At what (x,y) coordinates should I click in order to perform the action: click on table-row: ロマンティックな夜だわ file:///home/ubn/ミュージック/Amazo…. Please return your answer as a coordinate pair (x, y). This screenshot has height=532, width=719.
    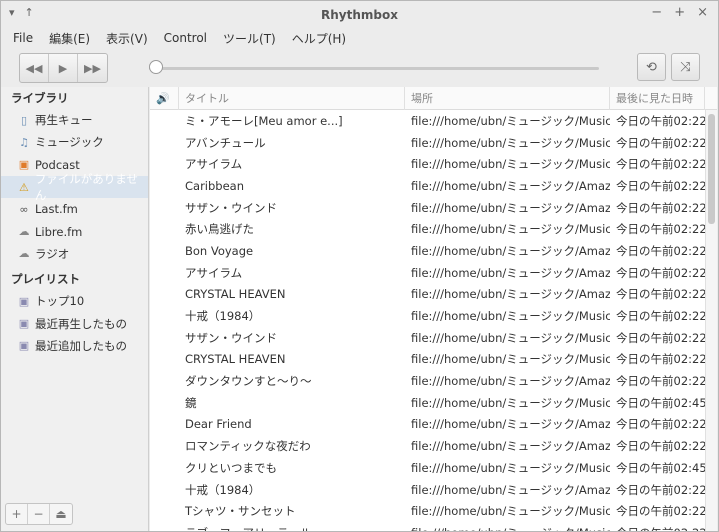
    Looking at the image, I should click on (427, 446).